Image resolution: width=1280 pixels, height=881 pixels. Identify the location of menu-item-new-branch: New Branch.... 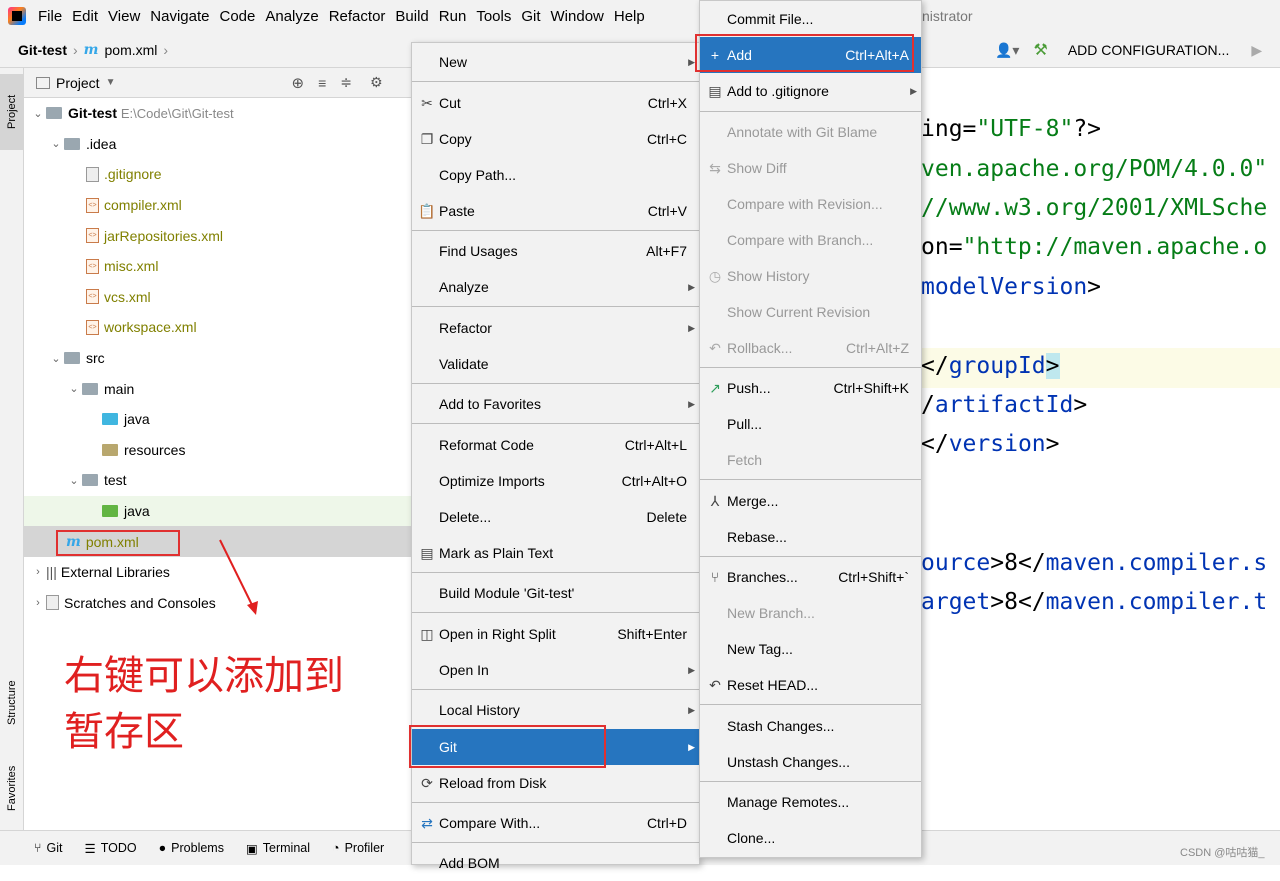
(810, 613).